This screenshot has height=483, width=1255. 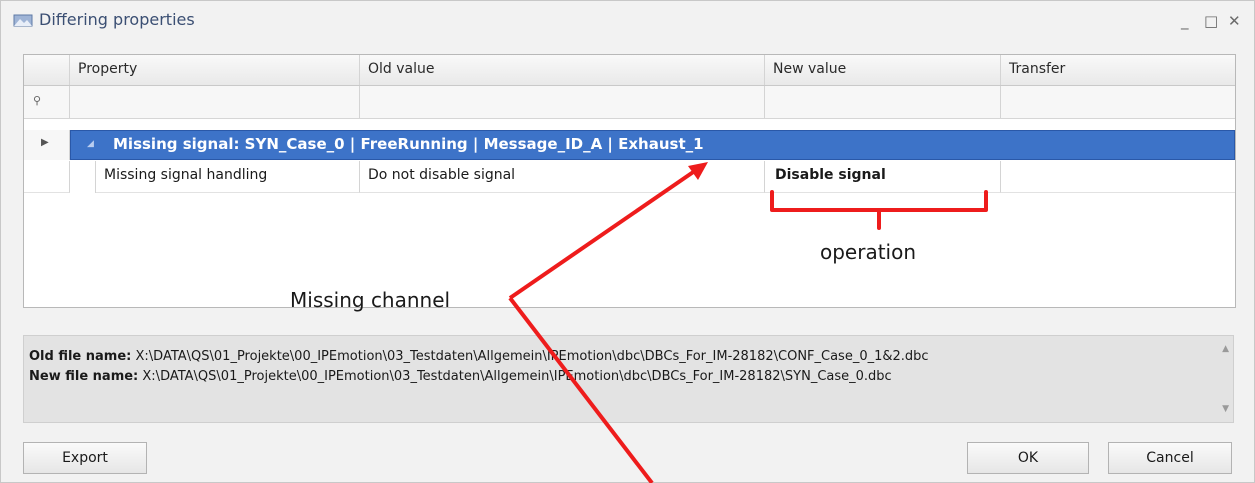 What do you see at coordinates (1185, 21) in the screenshot?
I see `minimize-button: _` at bounding box center [1185, 21].